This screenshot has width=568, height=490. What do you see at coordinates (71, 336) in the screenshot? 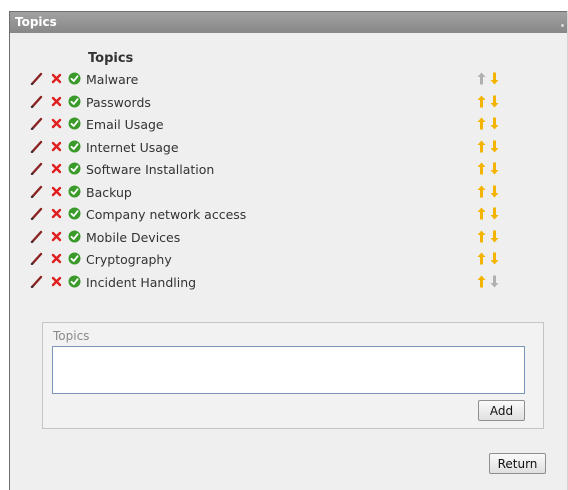
I see `add-topic-label: Topics` at bounding box center [71, 336].